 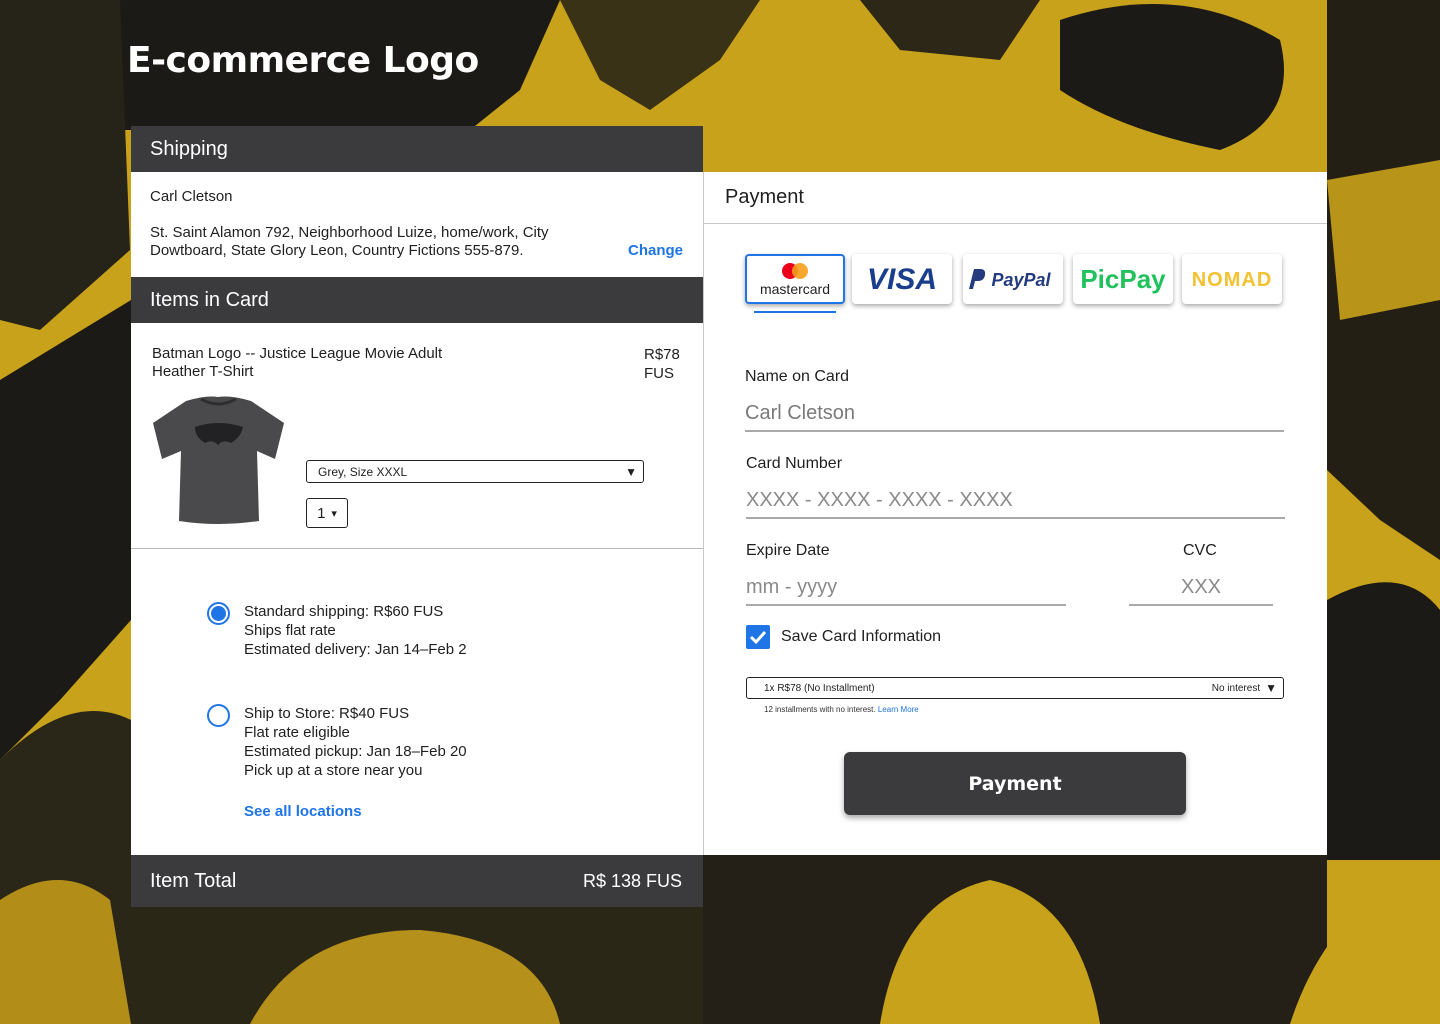 I want to click on name-on-card-input, so click(x=1014, y=414).